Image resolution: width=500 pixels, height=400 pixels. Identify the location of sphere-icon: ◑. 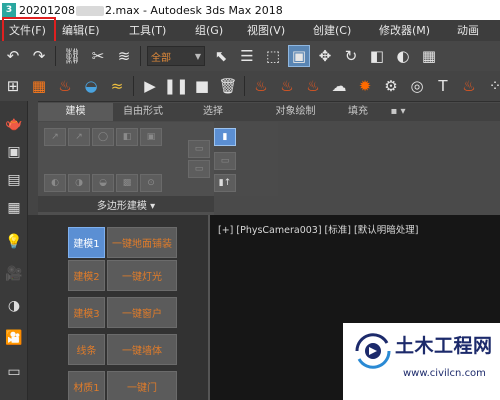
(14, 306).